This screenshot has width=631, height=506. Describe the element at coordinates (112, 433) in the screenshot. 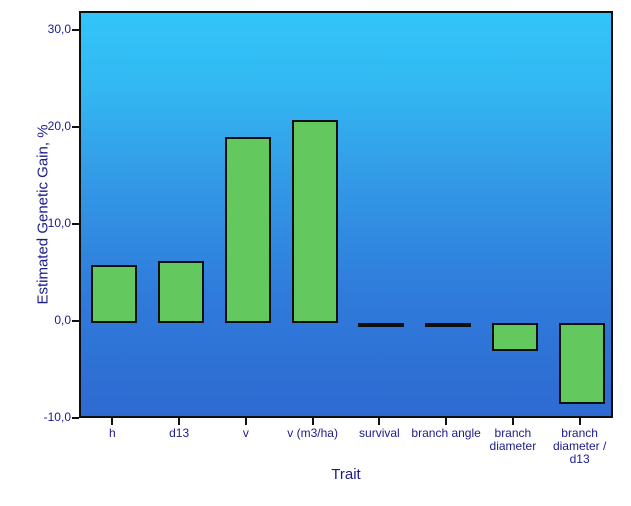

I see `x-axis-tick-label: h` at that location.